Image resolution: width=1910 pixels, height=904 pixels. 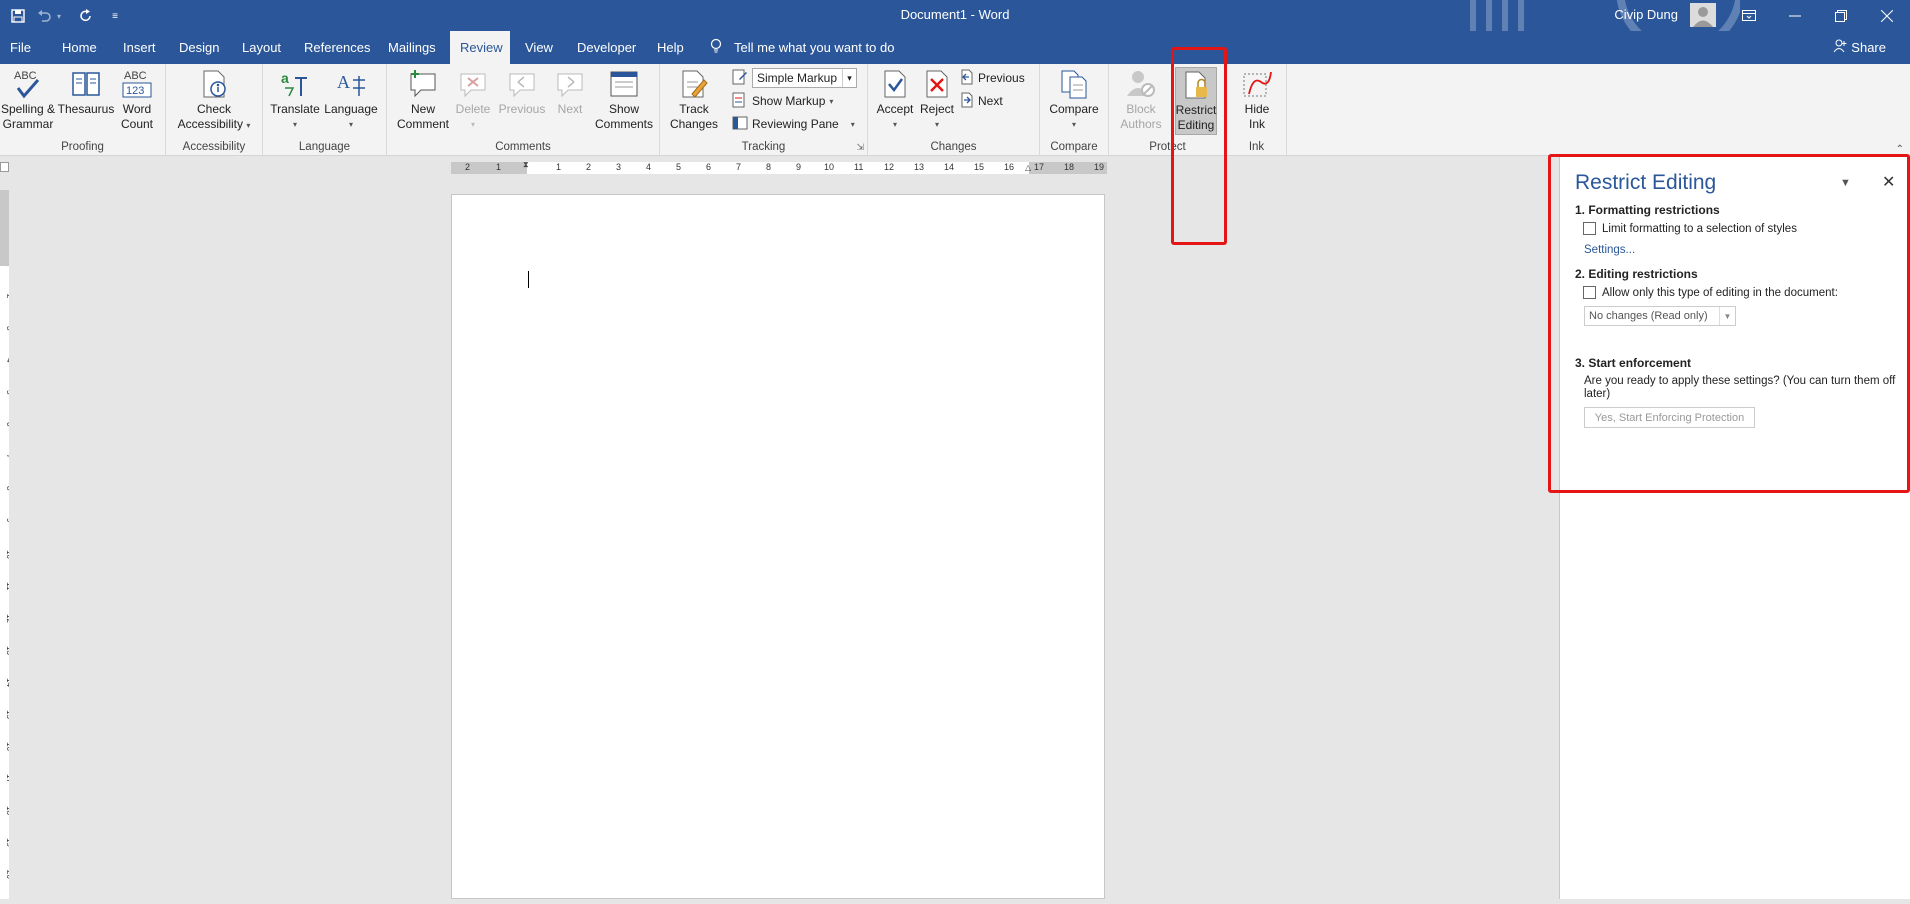 I want to click on track-changes-button: Track Changes, so click(x=694, y=100).